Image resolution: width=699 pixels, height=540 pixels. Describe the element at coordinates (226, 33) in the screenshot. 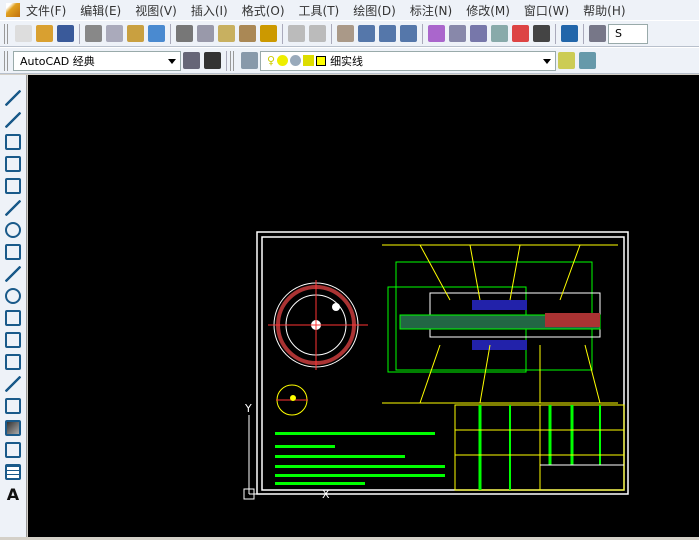

I see `paste-icon` at that location.